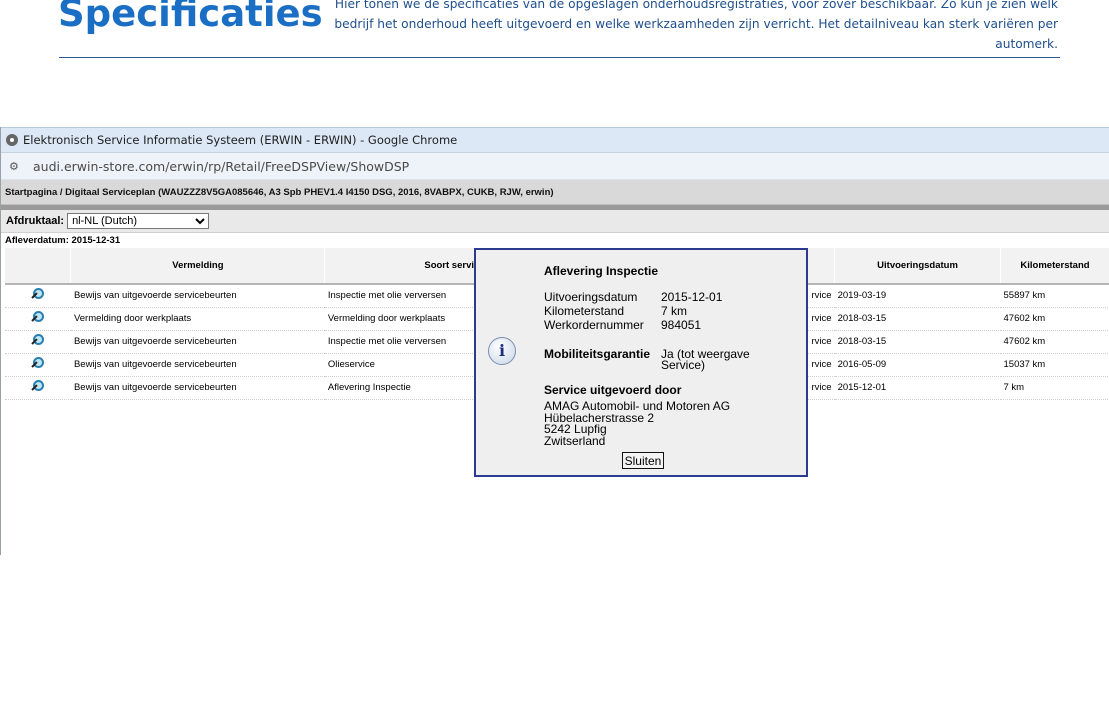 The image size is (1109, 721). I want to click on address-line: Zwitserland, so click(575, 440).